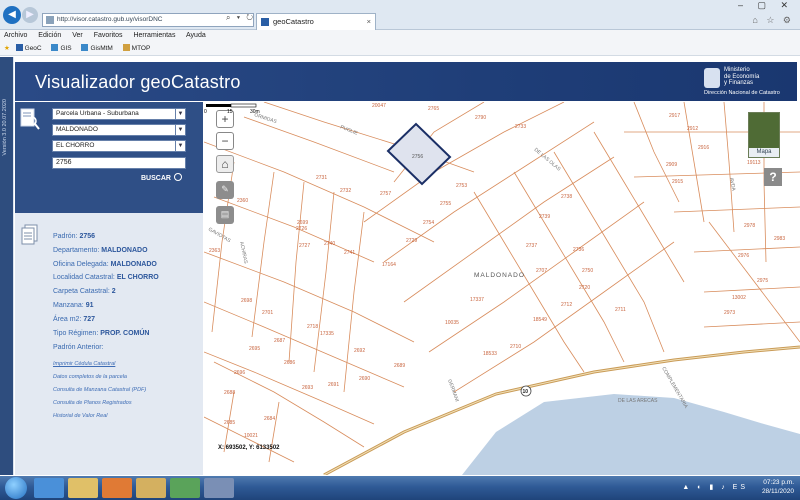 This screenshot has width=800, height=500. What do you see at coordinates (411, 241) in the screenshot?
I see `parcel-label: 2729` at bounding box center [411, 241].